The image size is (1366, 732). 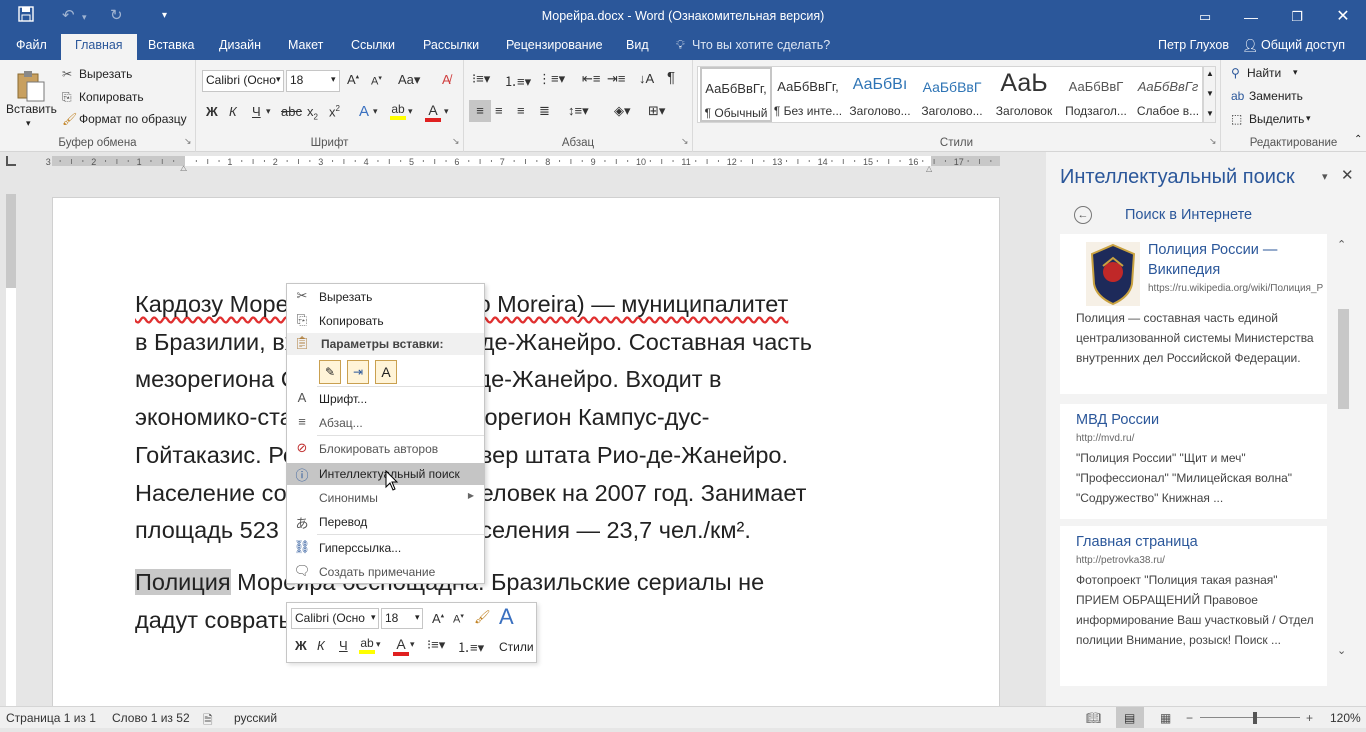 What do you see at coordinates (1024, 94) in the screenshot?
I see `style-title: АаЬ Заголовок` at bounding box center [1024, 94].